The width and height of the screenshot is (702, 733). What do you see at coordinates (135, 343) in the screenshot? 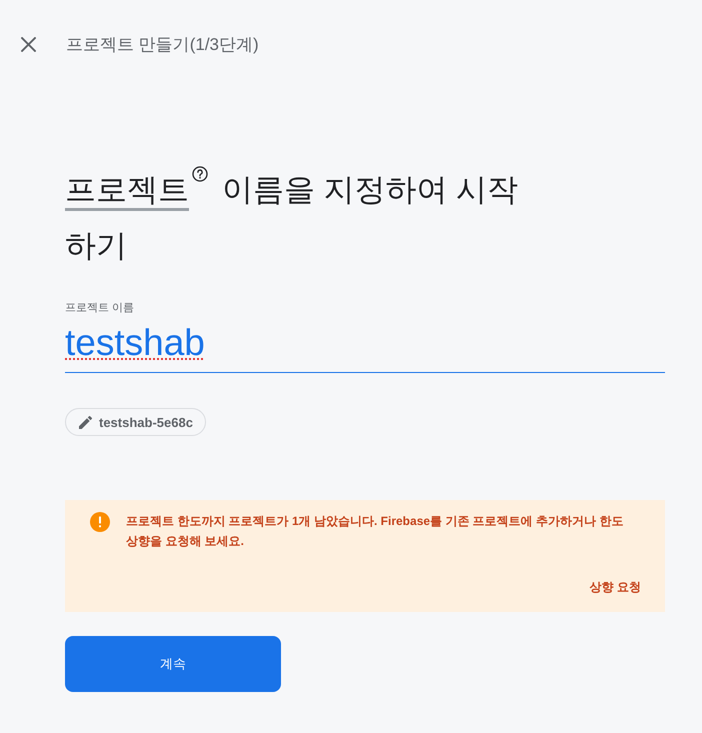
I see `field-value: testshab` at bounding box center [135, 343].